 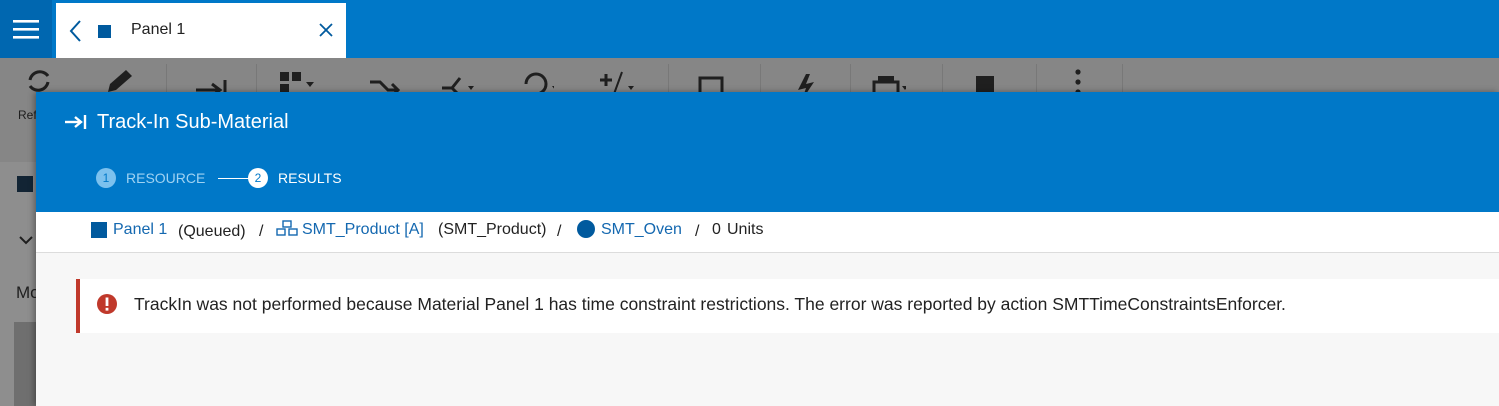 What do you see at coordinates (166, 178) in the screenshot?
I see `step-label: RESOURCE` at bounding box center [166, 178].